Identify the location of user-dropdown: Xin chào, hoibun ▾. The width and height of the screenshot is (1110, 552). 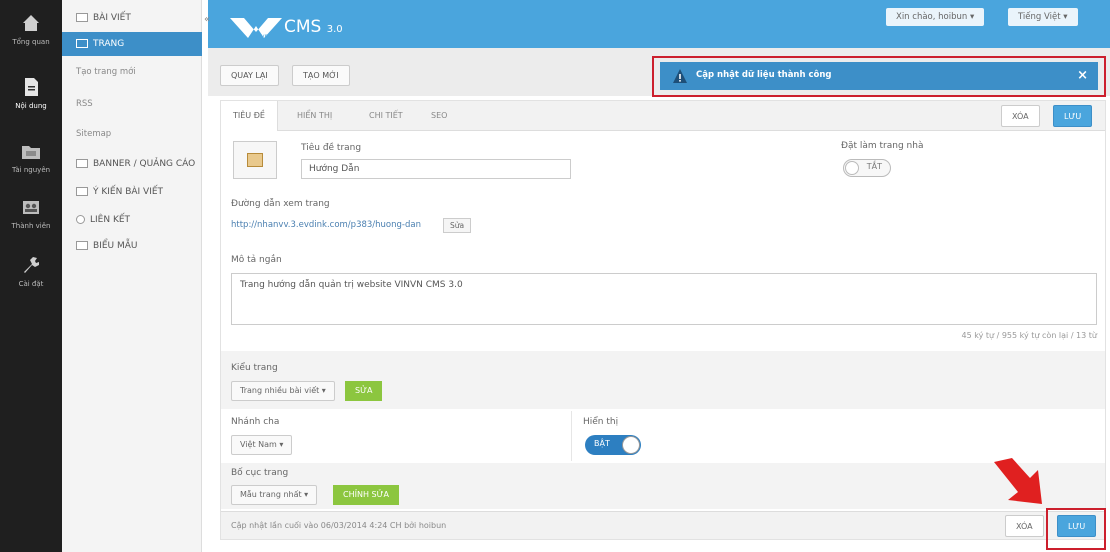
(935, 17).